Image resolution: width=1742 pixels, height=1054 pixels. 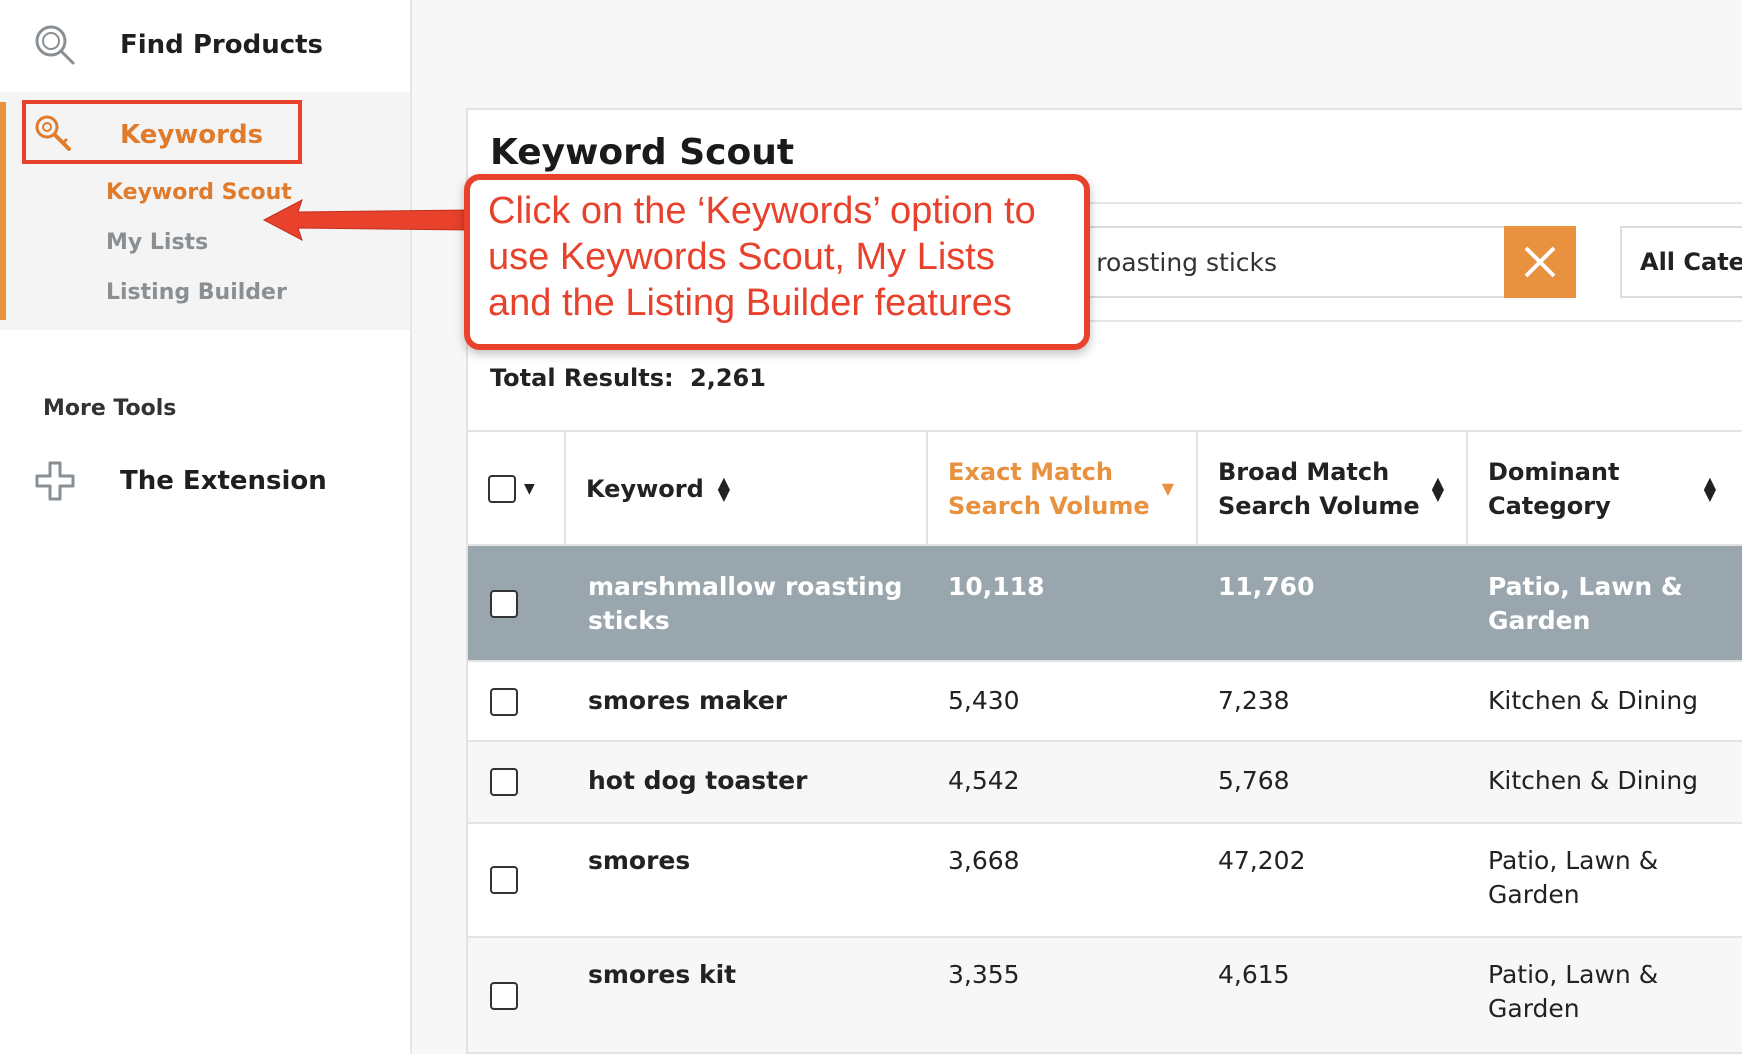 What do you see at coordinates (745, 604) in the screenshot?
I see `cell-keyword: marshmallow roasting sticks` at bounding box center [745, 604].